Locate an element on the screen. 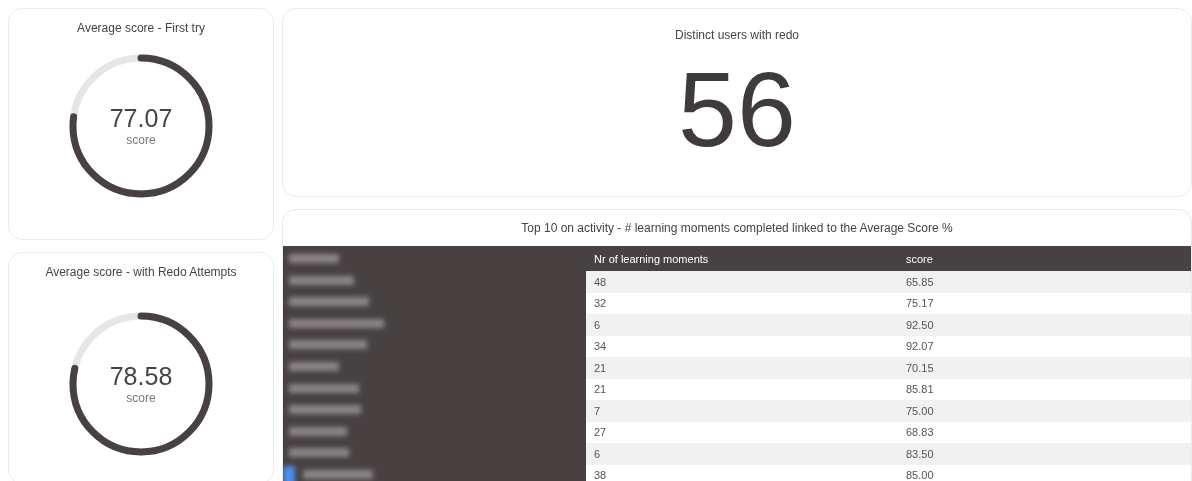 The height and width of the screenshot is (481, 1192). card-title: Average score - First try is located at coordinates (141, 28).